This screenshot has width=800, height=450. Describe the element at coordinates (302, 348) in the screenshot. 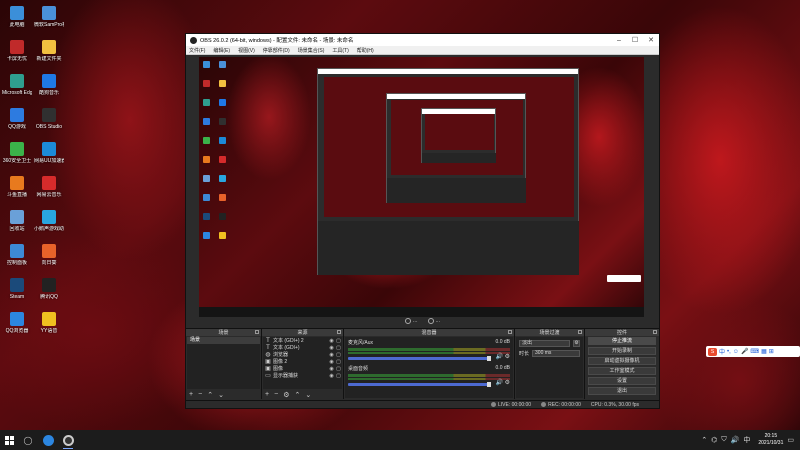

I see `source-item: T 文本 (GDI+) ◉ ▢` at that location.